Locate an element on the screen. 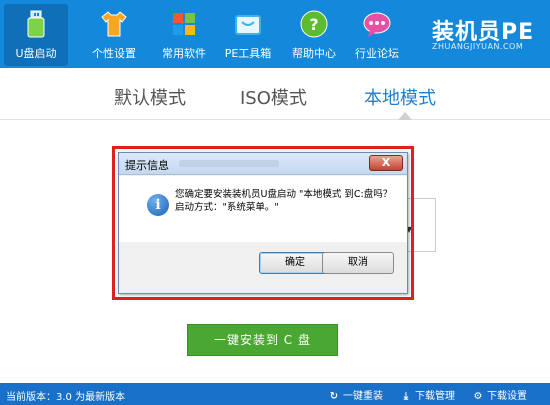 Image resolution: width=550 pixels, height=405 pixels. refresh-icon: ↻ is located at coordinates (334, 396).